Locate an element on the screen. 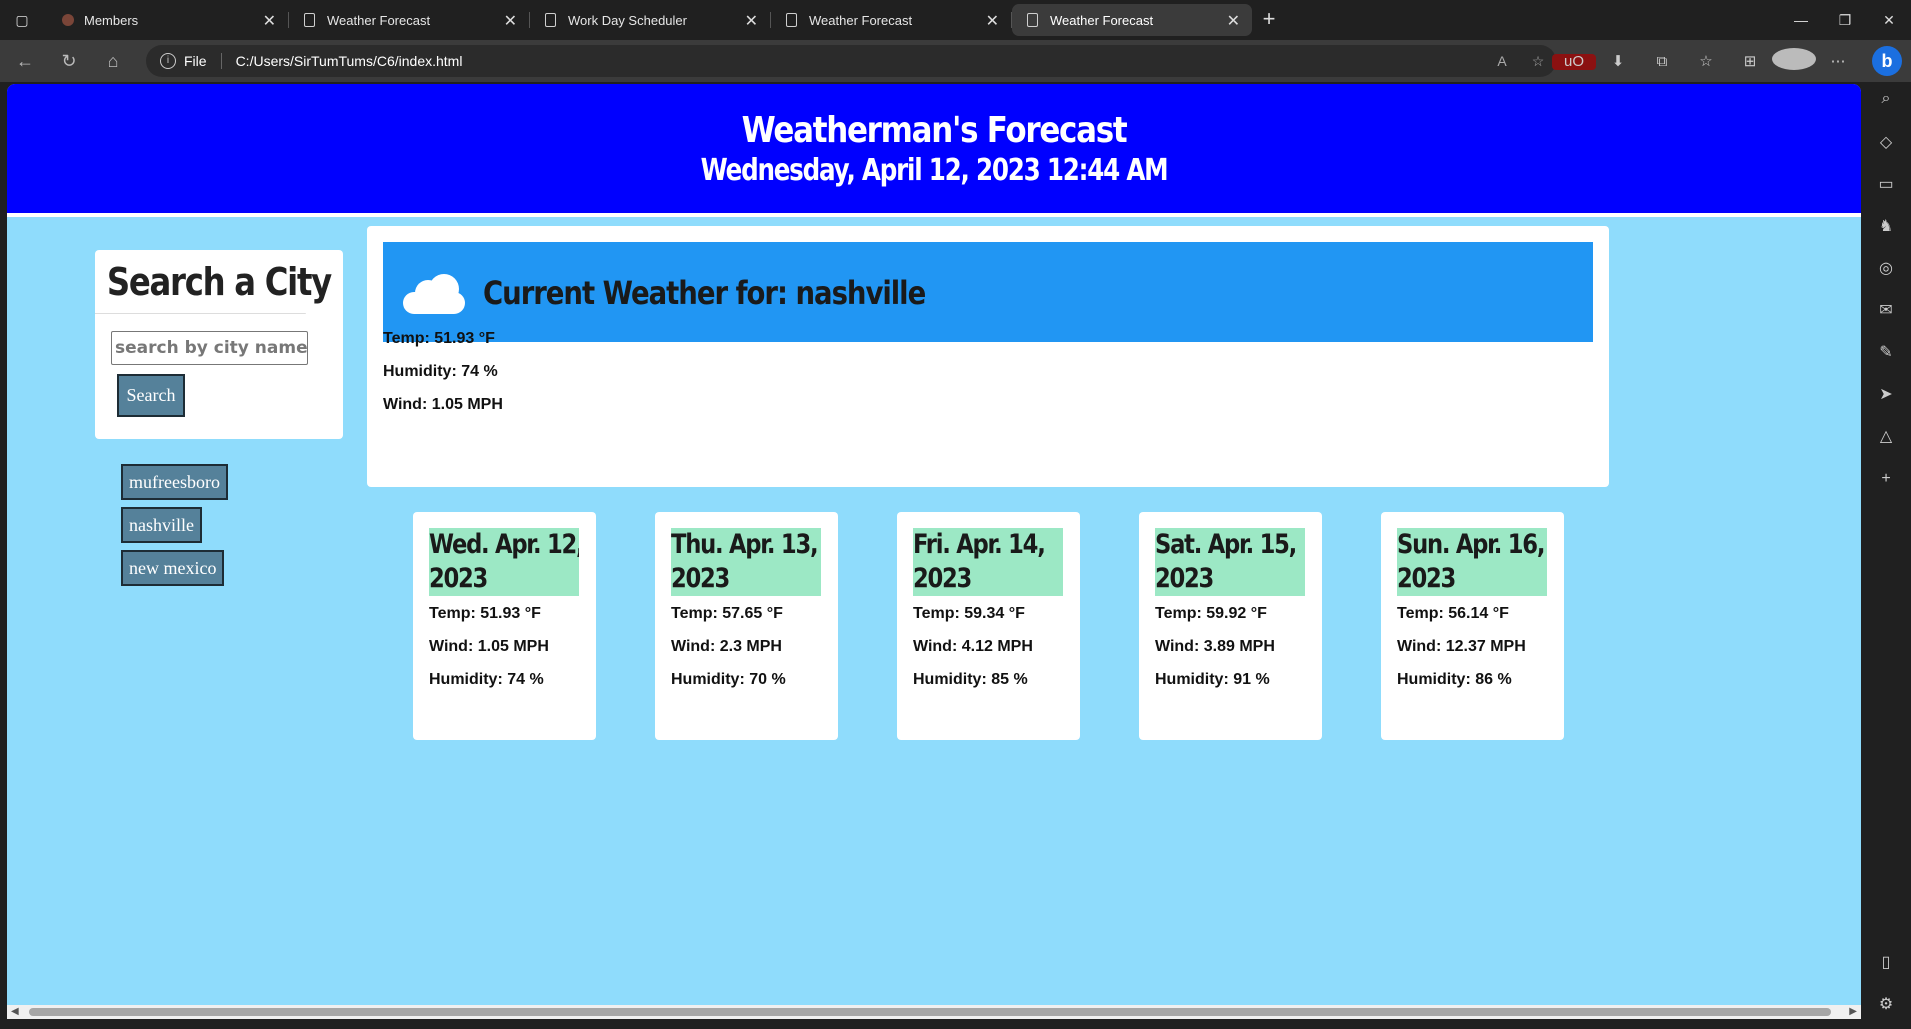 This screenshot has height=1029, width=1911. search-button: Search is located at coordinates (151, 395).